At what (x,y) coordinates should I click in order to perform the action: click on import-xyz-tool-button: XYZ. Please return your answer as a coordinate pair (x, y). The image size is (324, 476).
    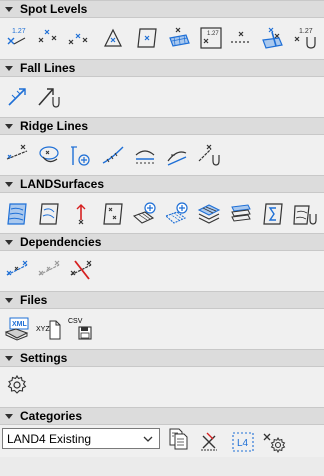
    Looking at the image, I should click on (49, 329).